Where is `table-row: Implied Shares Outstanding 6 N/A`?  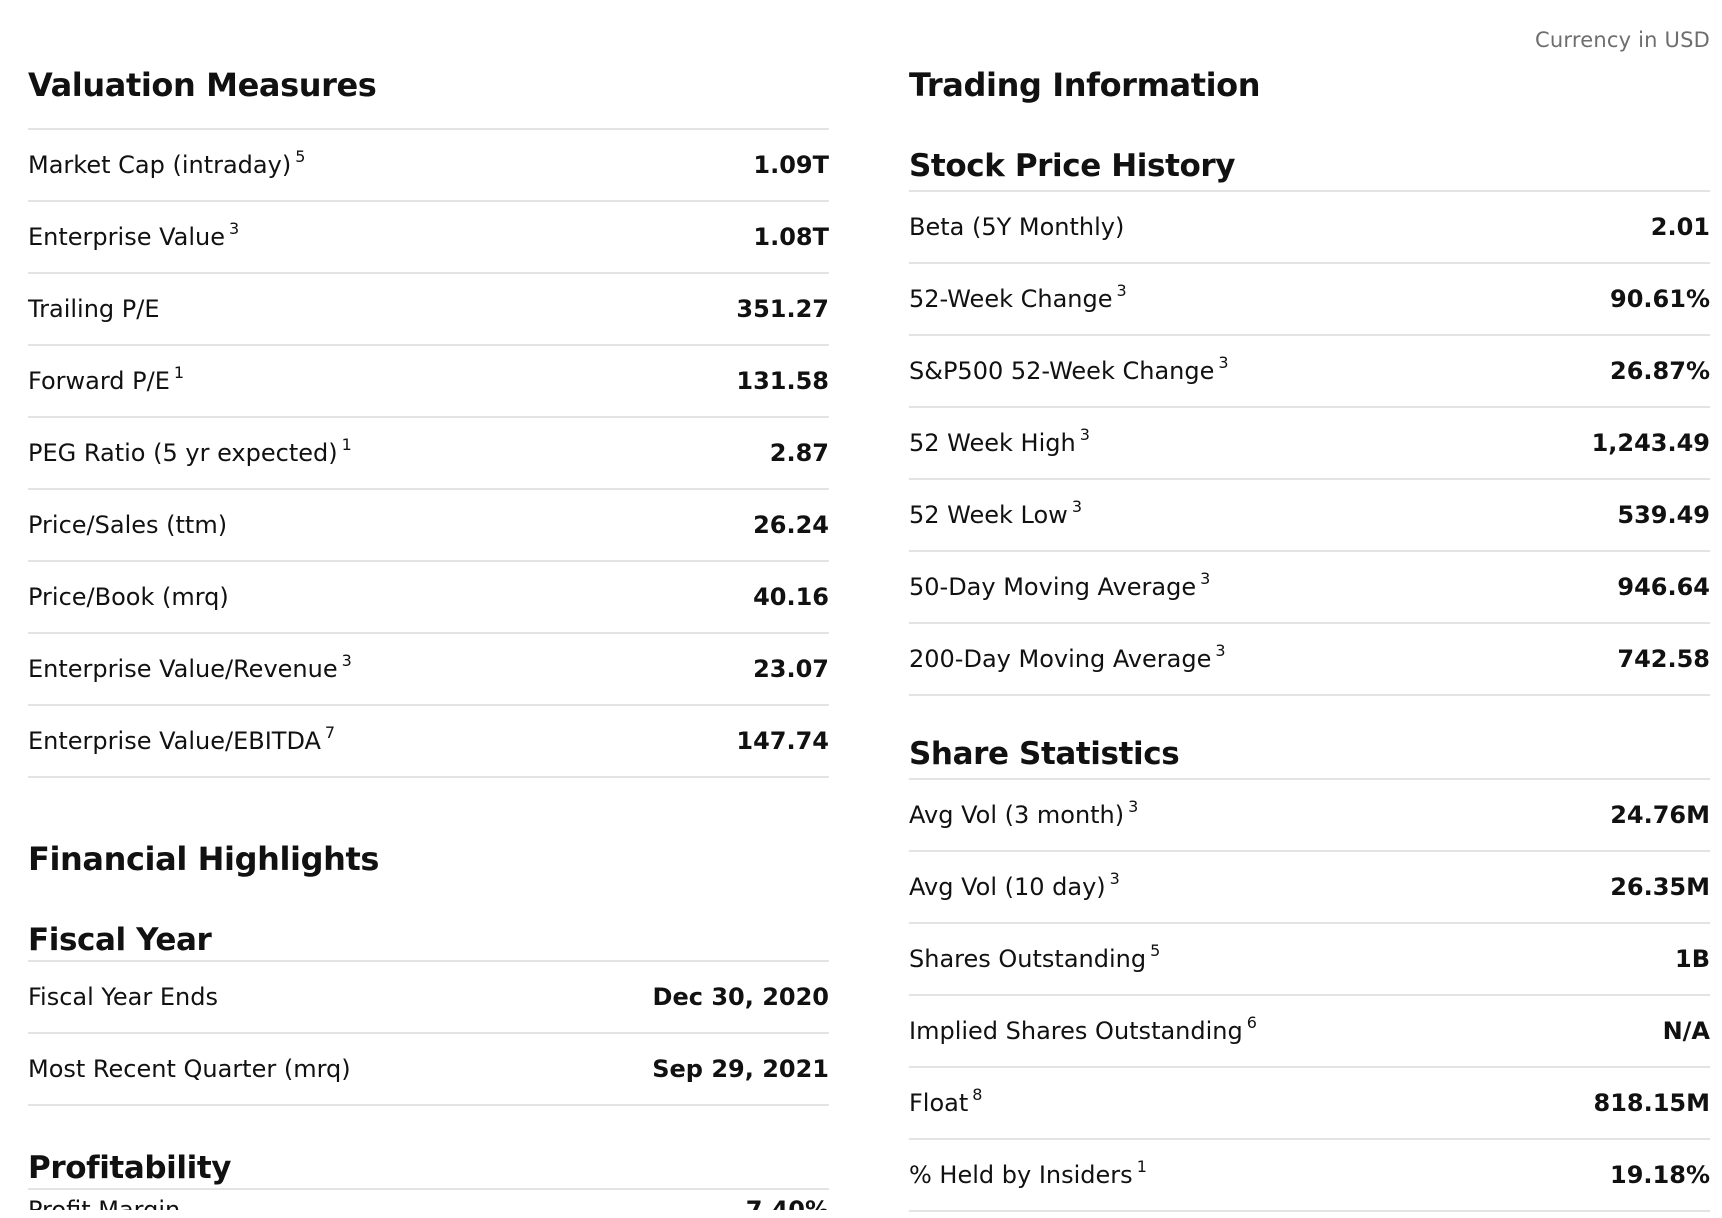
table-row: Implied Shares Outstanding 6 N/A is located at coordinates (1309, 1032).